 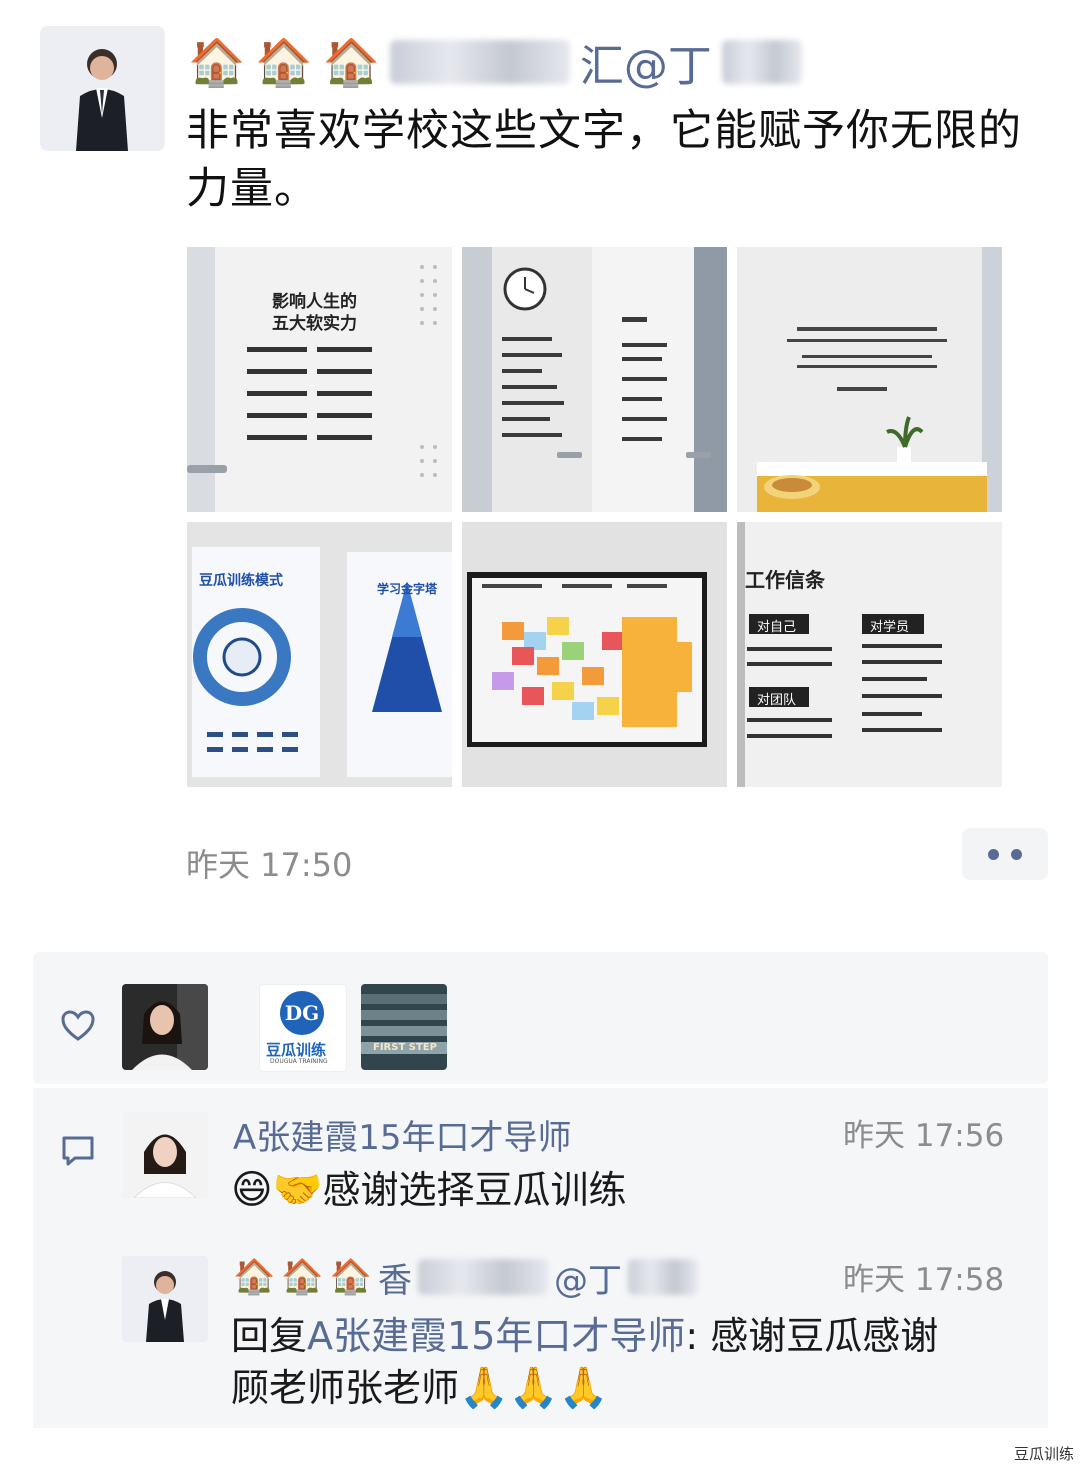 What do you see at coordinates (252, 189) in the screenshot?
I see `post-text-line: 力量。` at bounding box center [252, 189].